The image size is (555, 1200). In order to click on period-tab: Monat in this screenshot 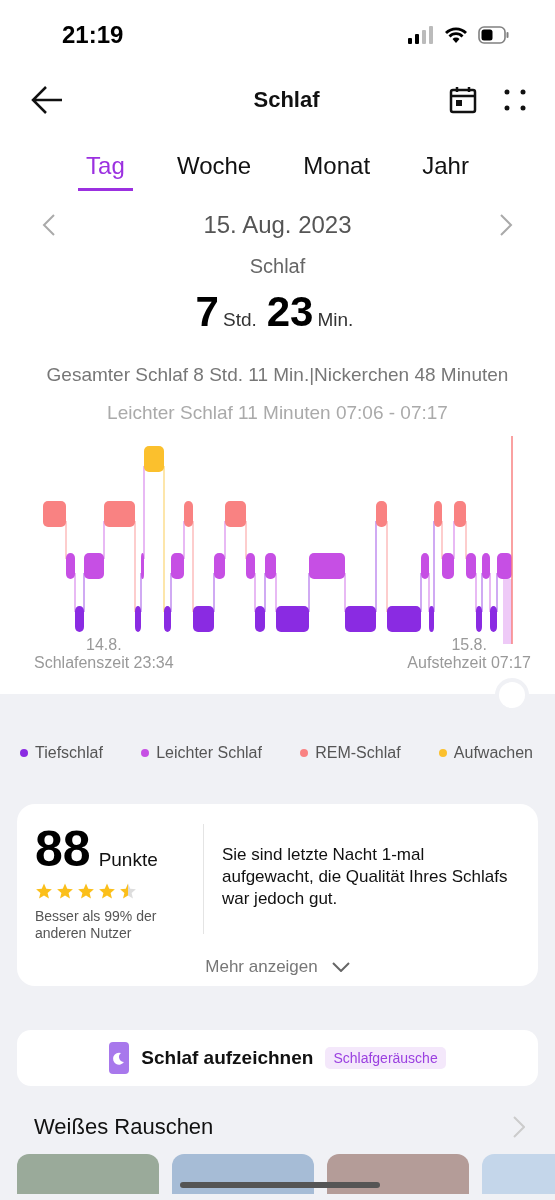, I will do `click(337, 170)`.